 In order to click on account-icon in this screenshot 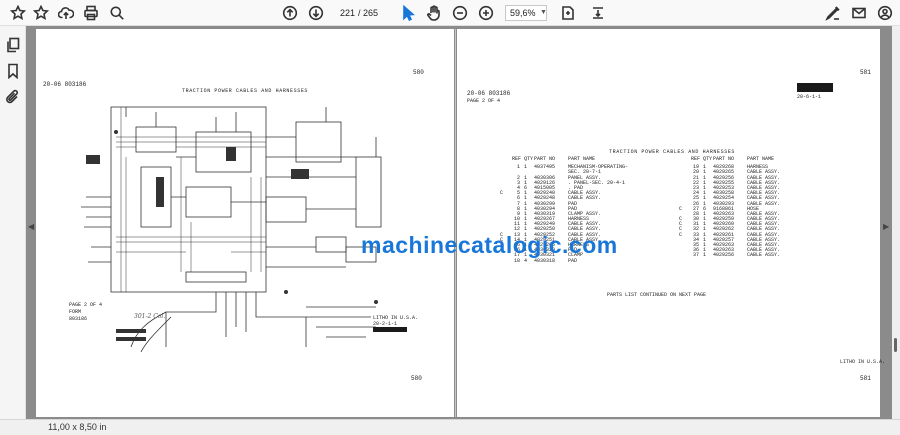, I will do `click(885, 13)`.